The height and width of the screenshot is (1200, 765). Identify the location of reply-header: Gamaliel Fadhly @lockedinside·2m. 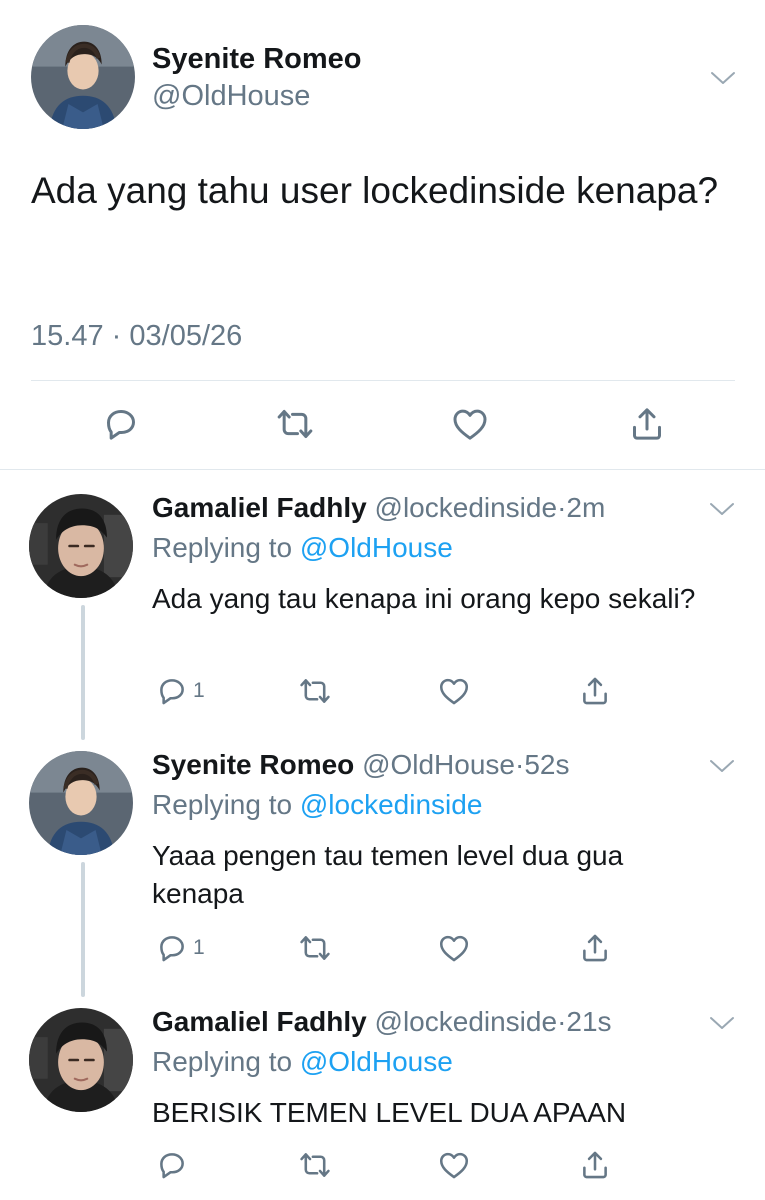
(378, 508).